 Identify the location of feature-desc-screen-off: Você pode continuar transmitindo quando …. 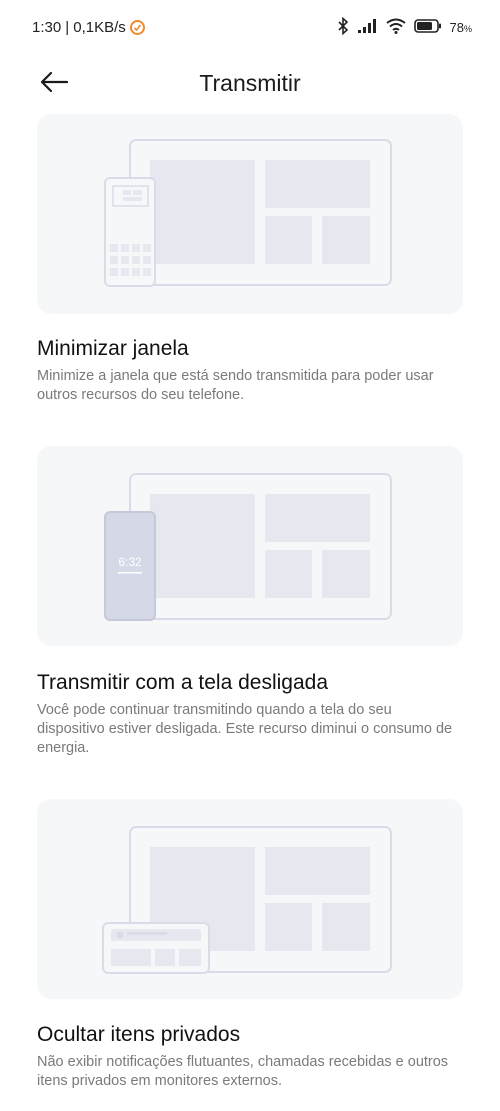
(245, 729).